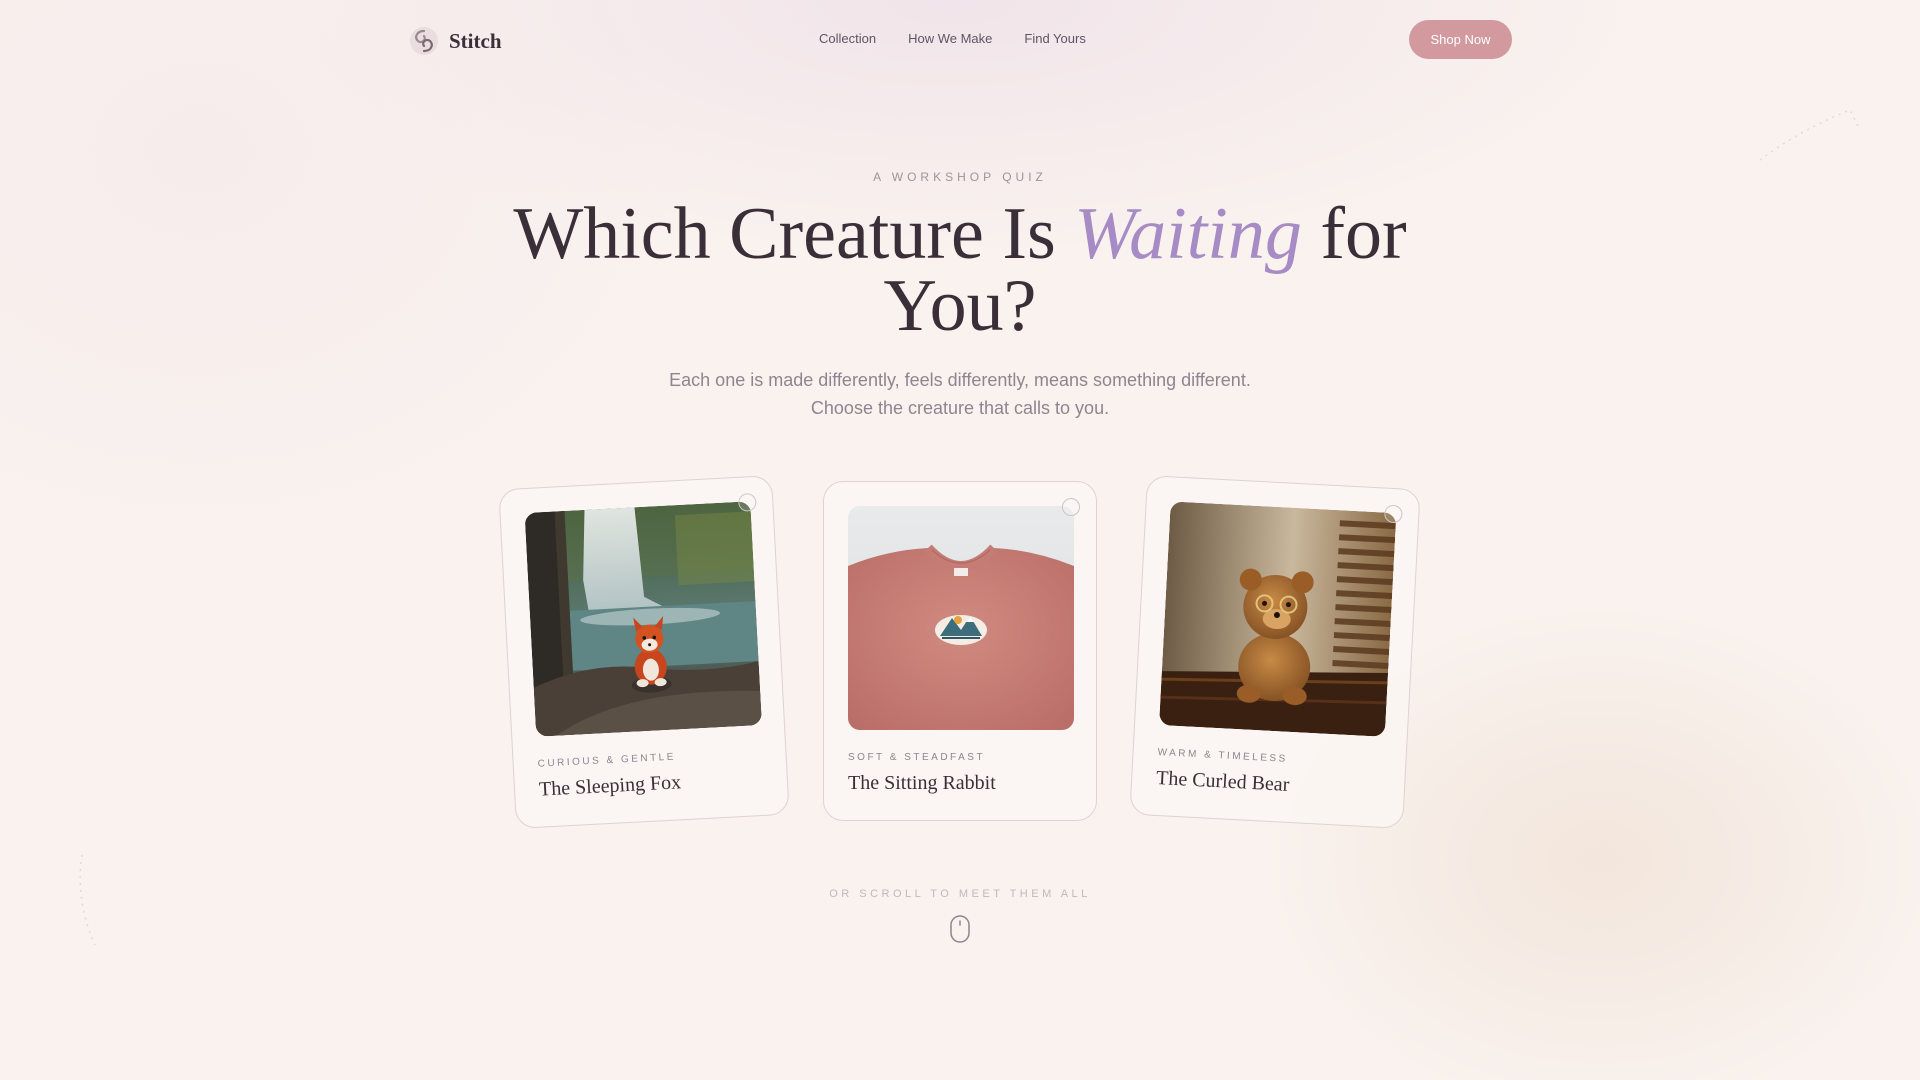  What do you see at coordinates (917, 757) in the screenshot?
I see `card-tag-rabbit: SOFT & STEADFAST` at bounding box center [917, 757].